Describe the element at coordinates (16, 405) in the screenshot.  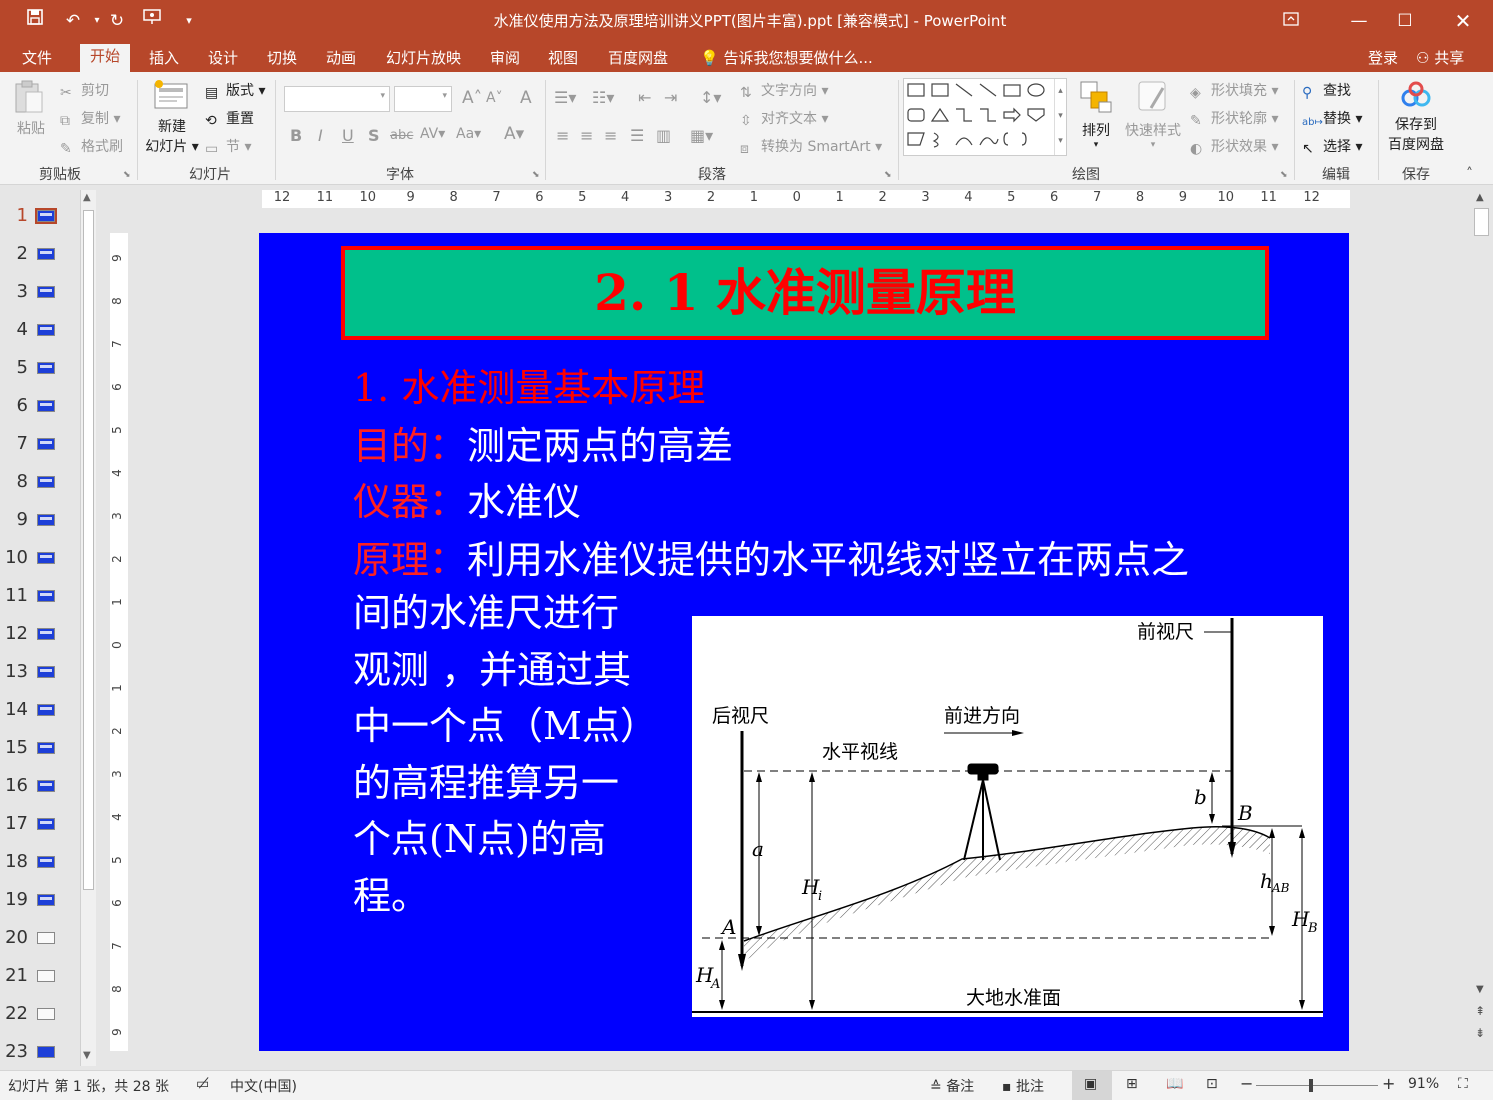
I see `thumbnail-number: 6` at that location.